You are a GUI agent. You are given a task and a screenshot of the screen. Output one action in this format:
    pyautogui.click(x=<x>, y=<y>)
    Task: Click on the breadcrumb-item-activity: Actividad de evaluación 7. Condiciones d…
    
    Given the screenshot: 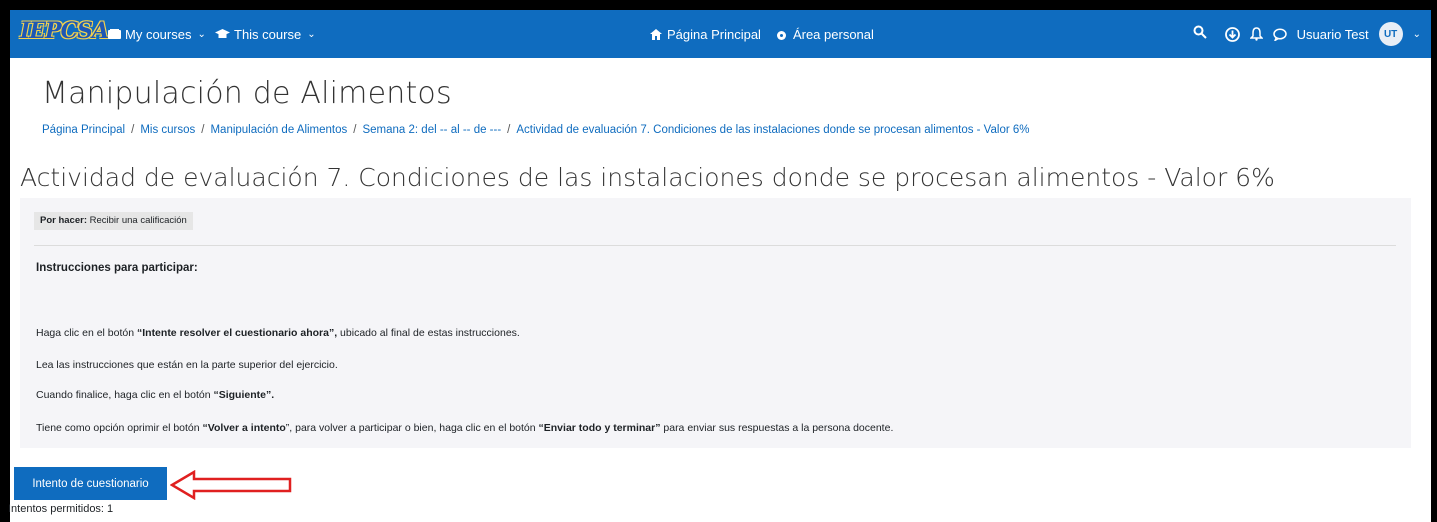 What is the action you would take?
    pyautogui.click(x=772, y=130)
    